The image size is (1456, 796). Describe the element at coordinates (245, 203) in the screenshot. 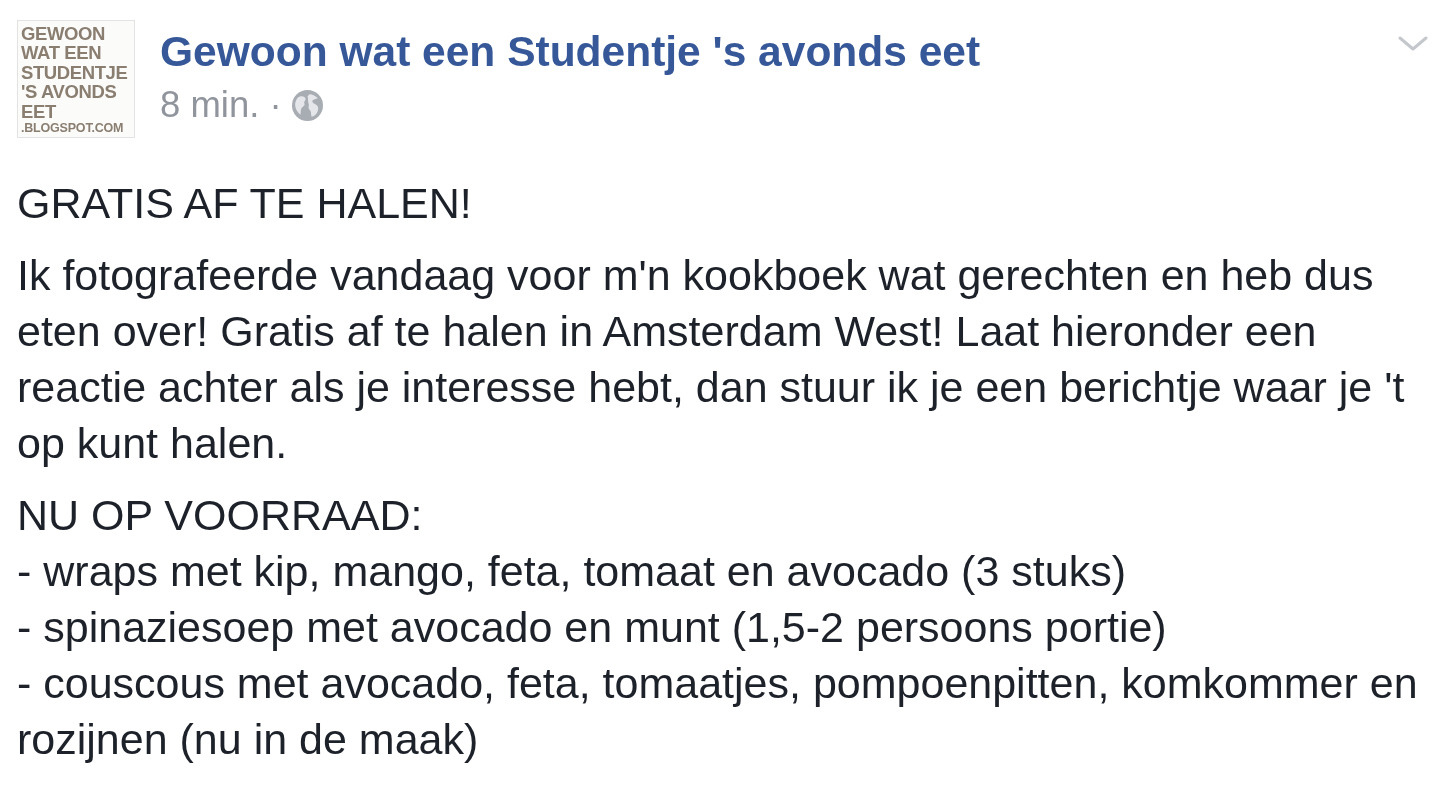

I see `post-text: GRATIS AF TE HALEN!` at that location.